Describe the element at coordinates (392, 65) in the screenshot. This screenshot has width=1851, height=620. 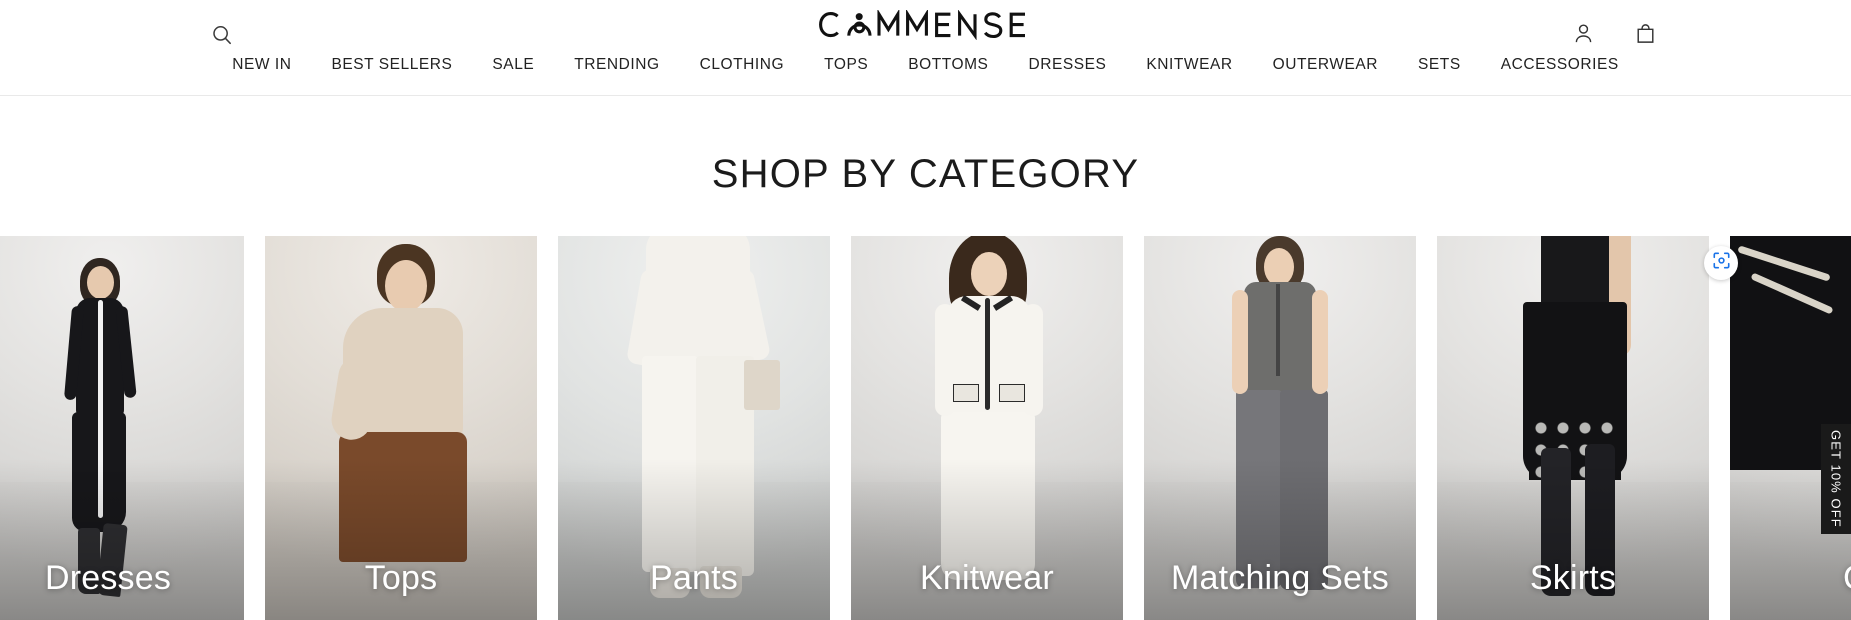
I see `nav-item-best-sellers: BEST SELLERS` at that location.